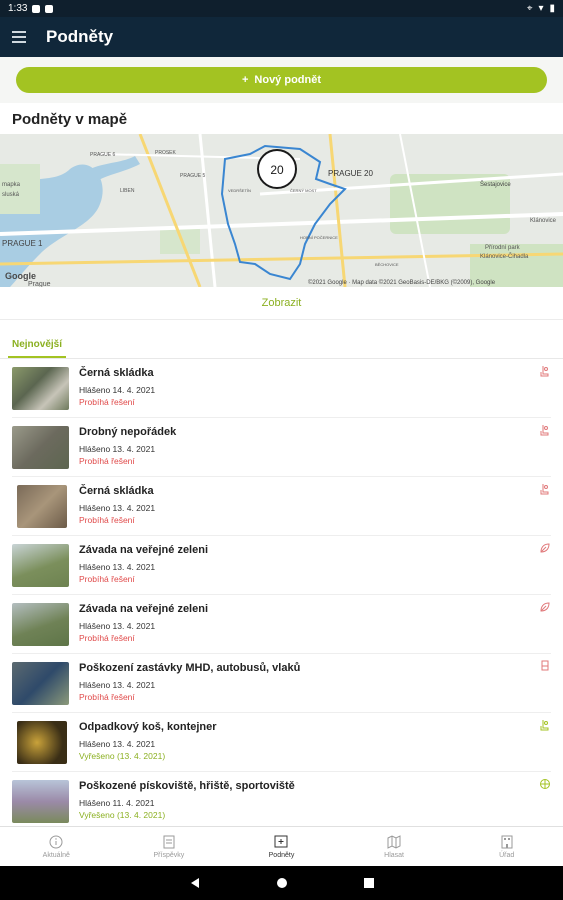 The height and width of the screenshot is (900, 563). I want to click on svg-text: LIBEN, so click(127, 191).